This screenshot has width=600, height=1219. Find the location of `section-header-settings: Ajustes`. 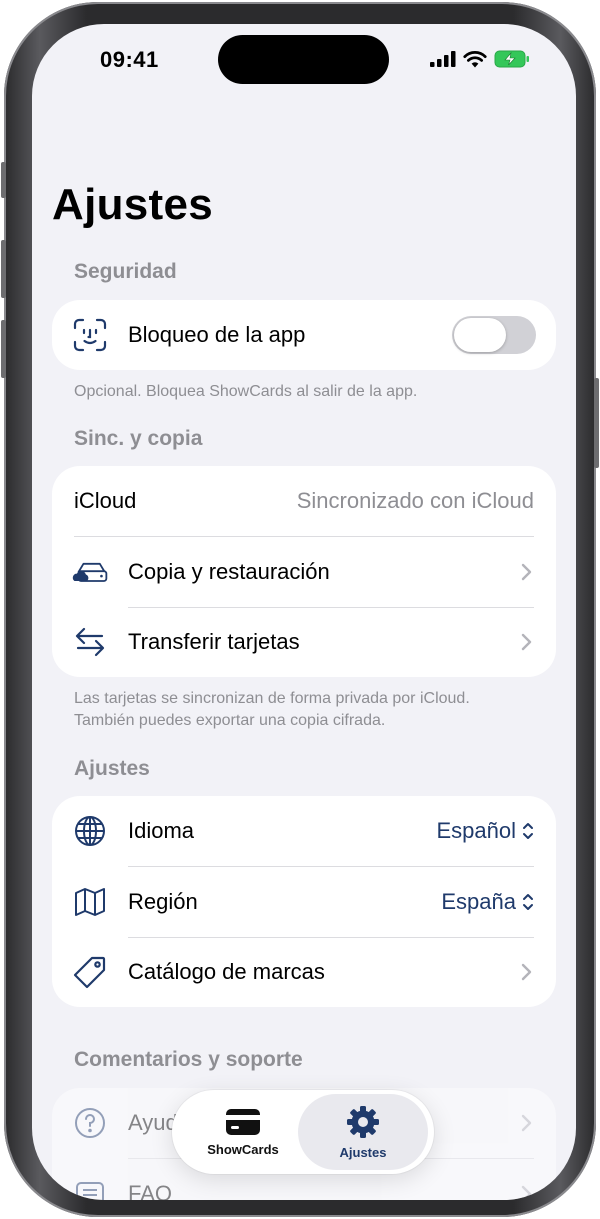

section-header-settings: Ajustes is located at coordinates (112, 768).